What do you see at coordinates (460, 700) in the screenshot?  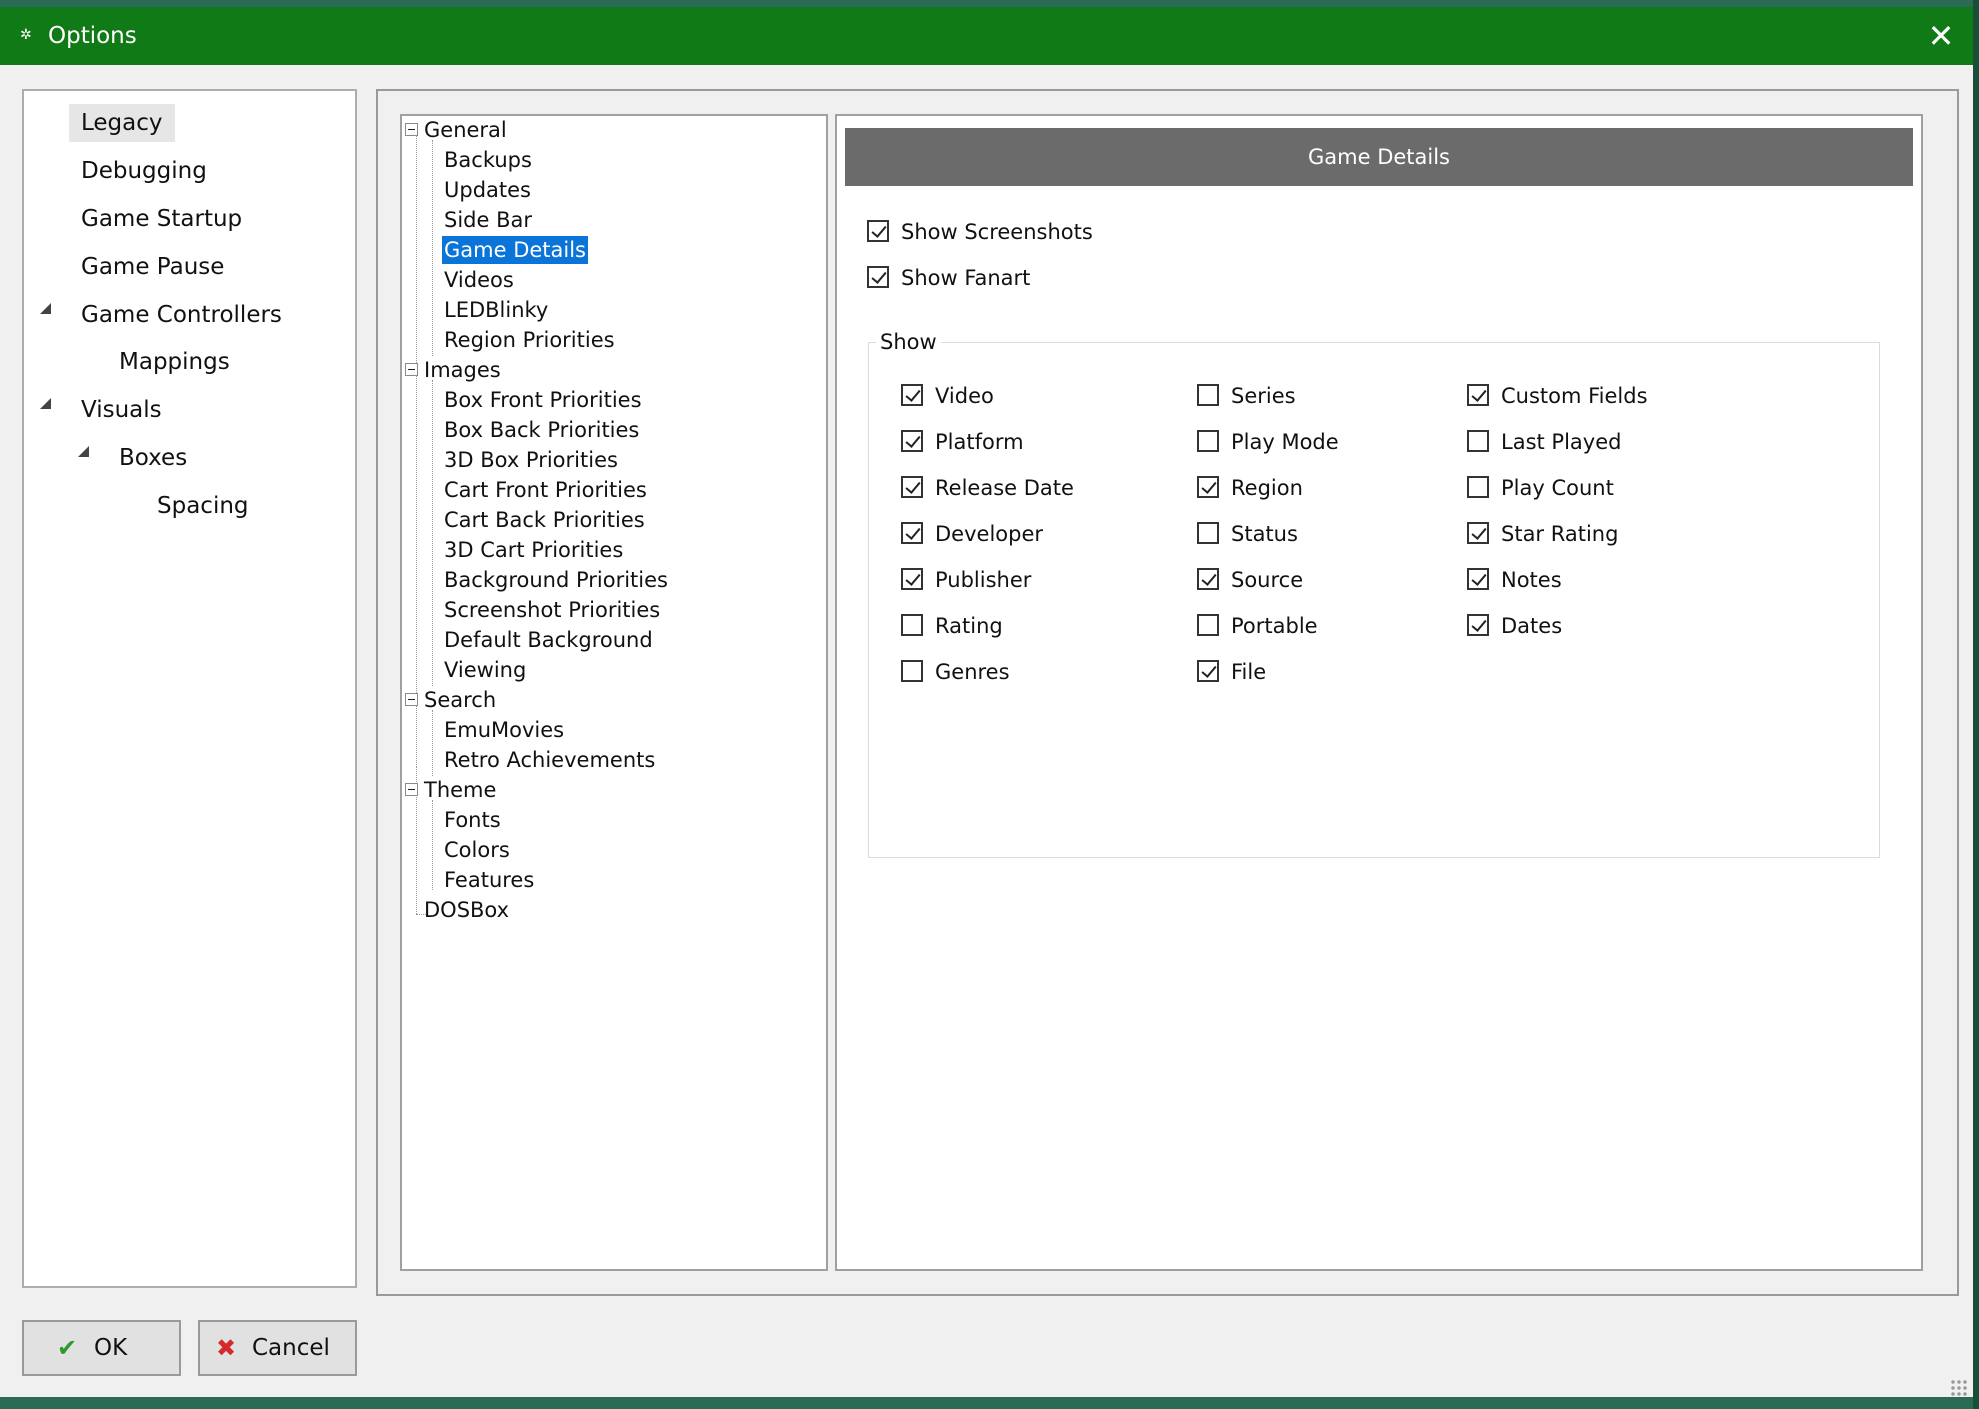 I see `tree-group-search: Search` at bounding box center [460, 700].